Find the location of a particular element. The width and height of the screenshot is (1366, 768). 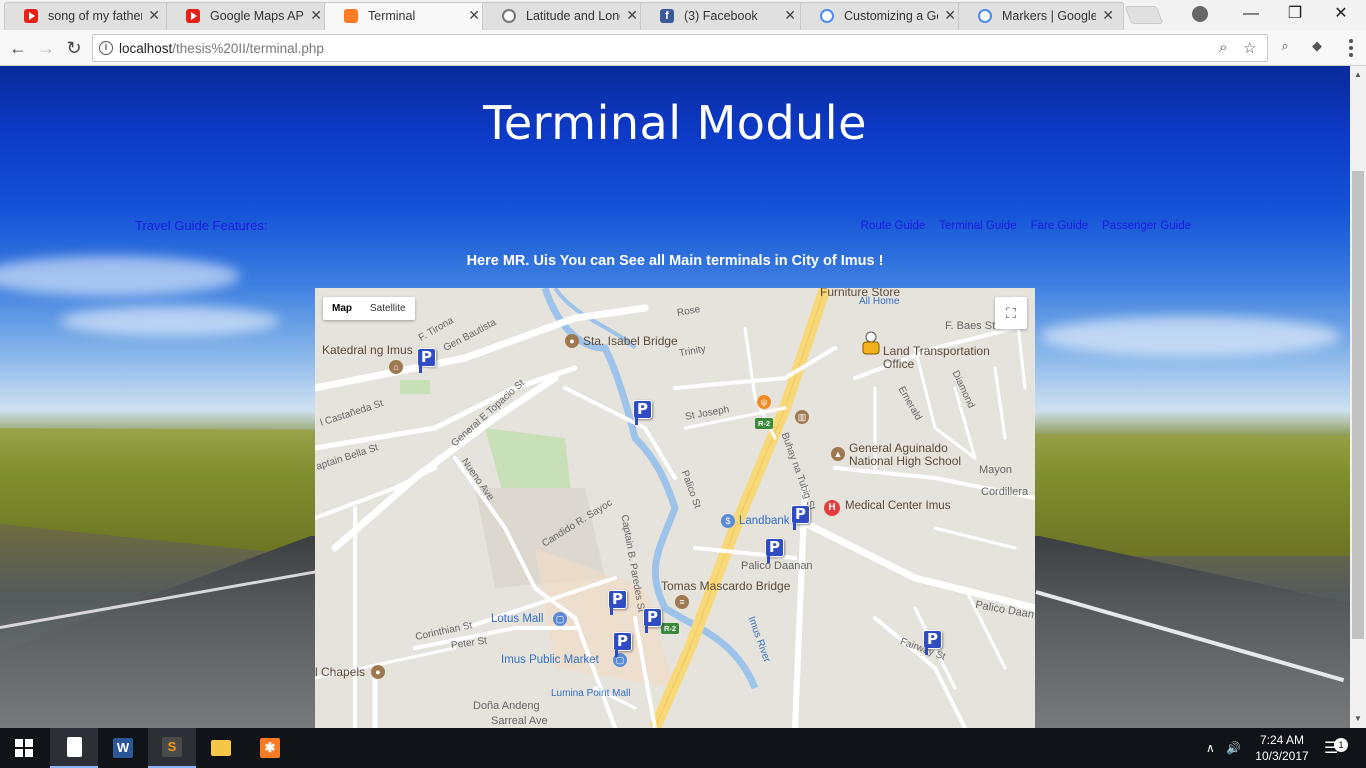

tab-latitude: Latitude and Long ✕ is located at coordinates (565, 16).